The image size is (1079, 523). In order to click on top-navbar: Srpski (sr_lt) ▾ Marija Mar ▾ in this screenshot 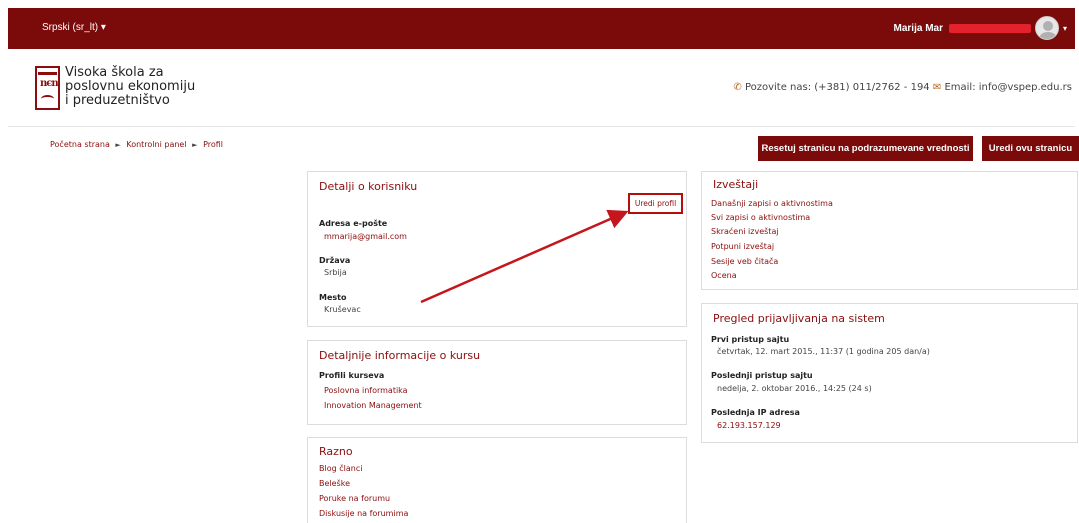, I will do `click(541, 28)`.